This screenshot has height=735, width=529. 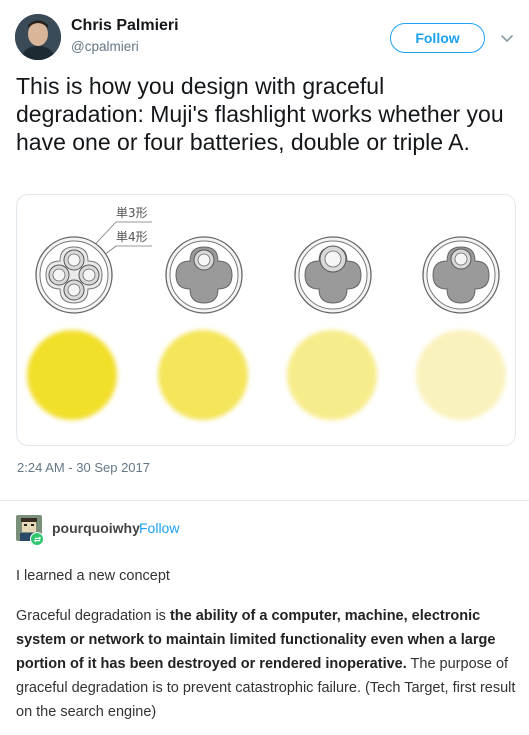 I want to click on follow-button: Follow, so click(x=437, y=38).